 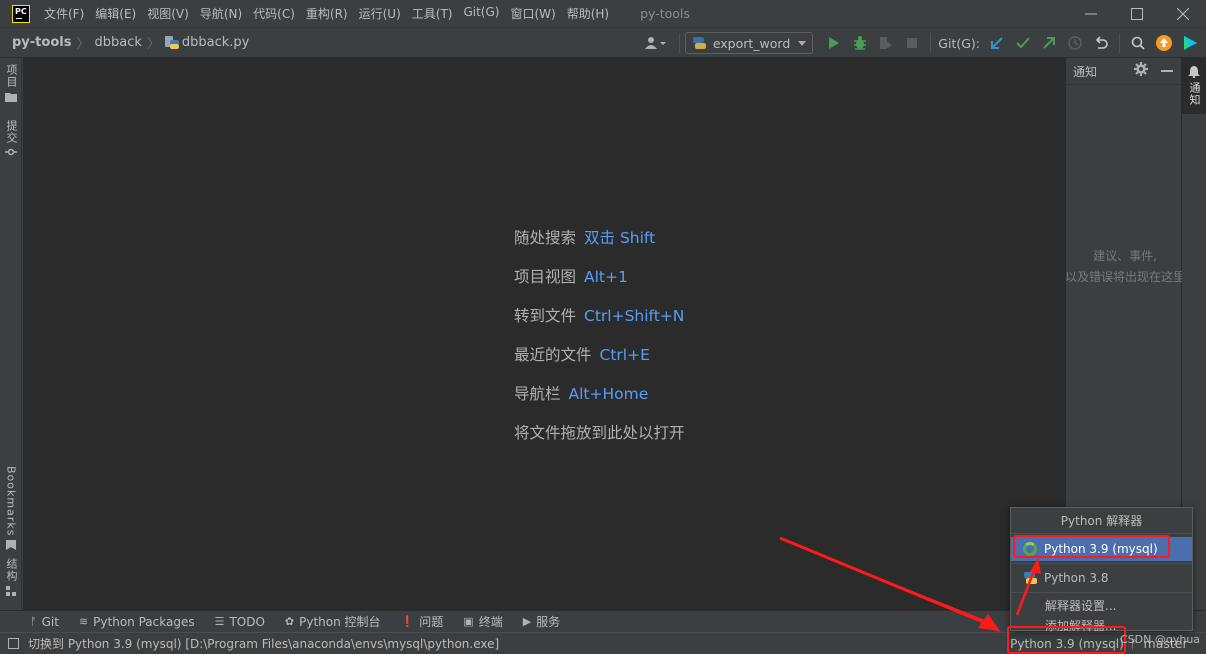 I want to click on tool-tab-commit: 提交, so click(x=11, y=138).